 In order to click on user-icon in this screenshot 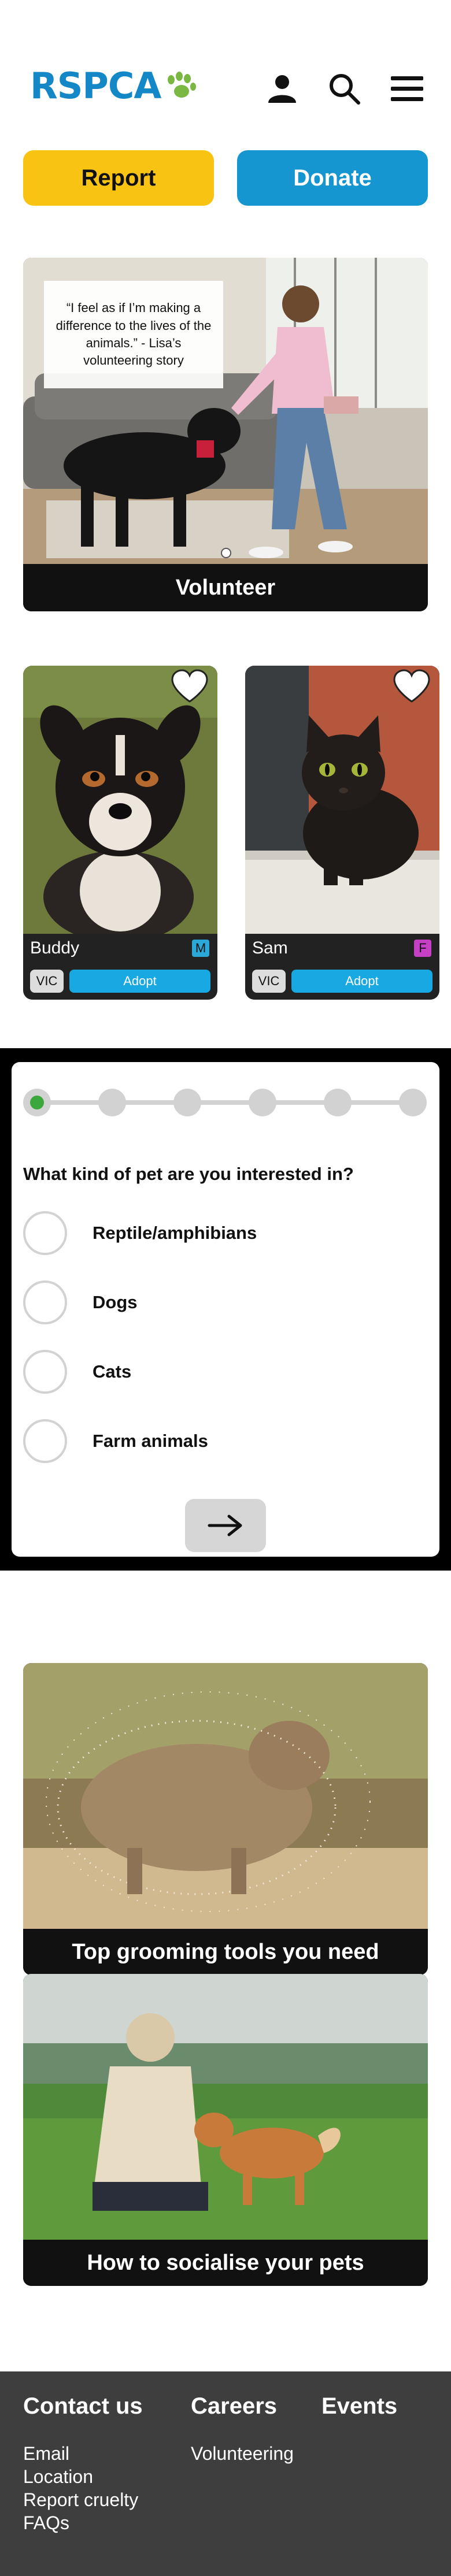, I will do `click(282, 88)`.